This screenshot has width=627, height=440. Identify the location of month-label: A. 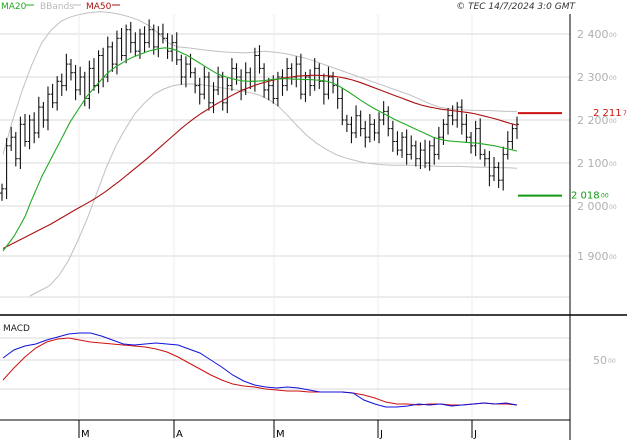
(179, 434).